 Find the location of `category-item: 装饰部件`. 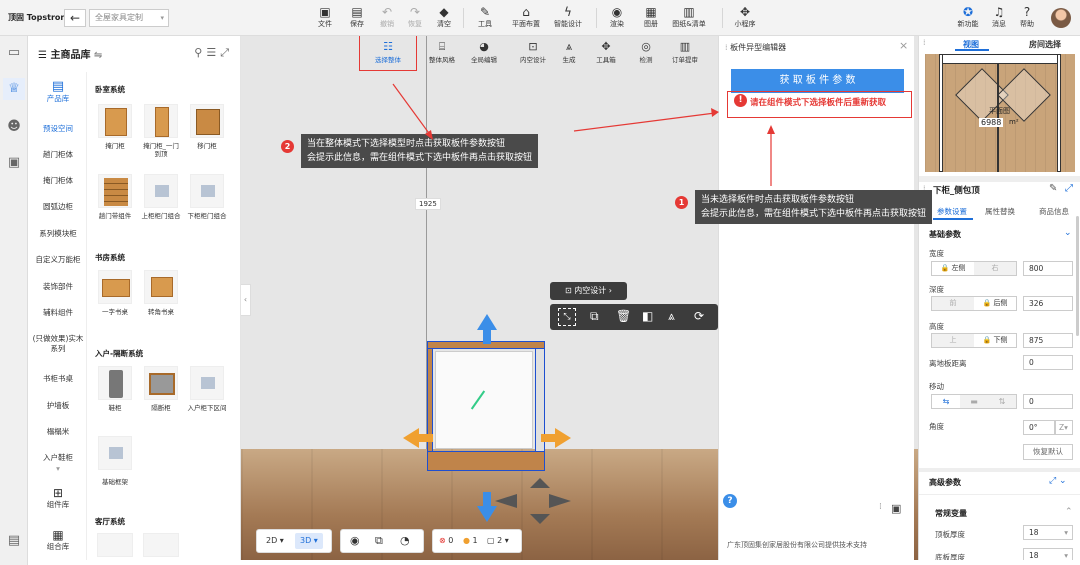

category-item: 装饰部件 is located at coordinates (58, 287).